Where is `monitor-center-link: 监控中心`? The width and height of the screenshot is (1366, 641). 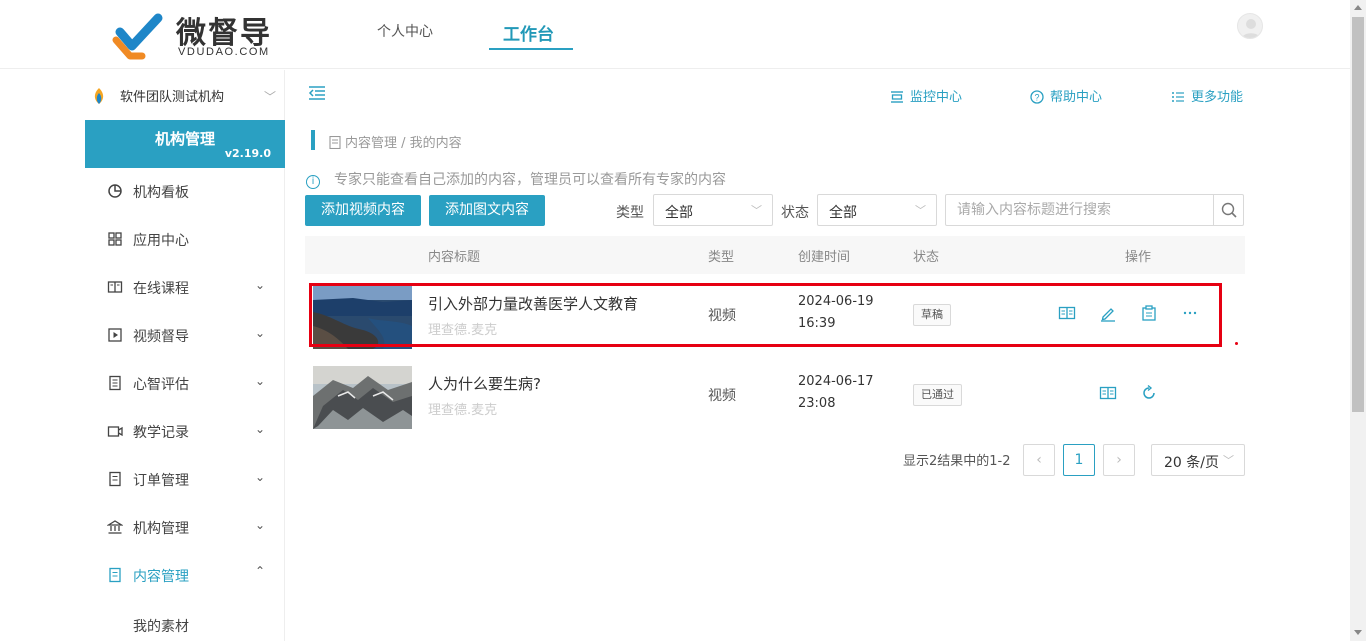 monitor-center-link: 监控中心 is located at coordinates (926, 95).